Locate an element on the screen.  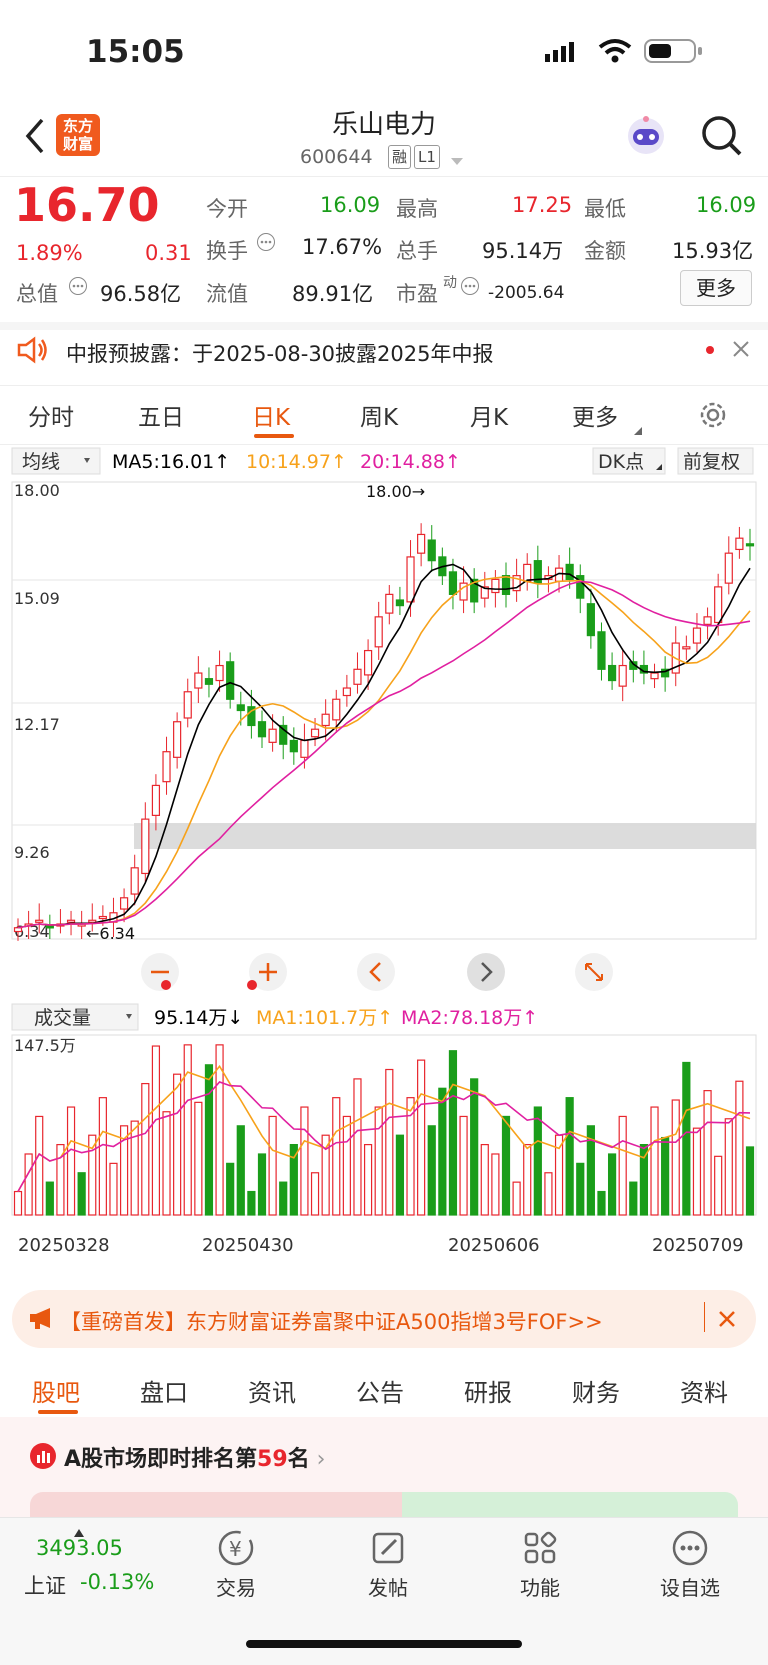
tab-announcements: 公告 is located at coordinates (380, 1390).